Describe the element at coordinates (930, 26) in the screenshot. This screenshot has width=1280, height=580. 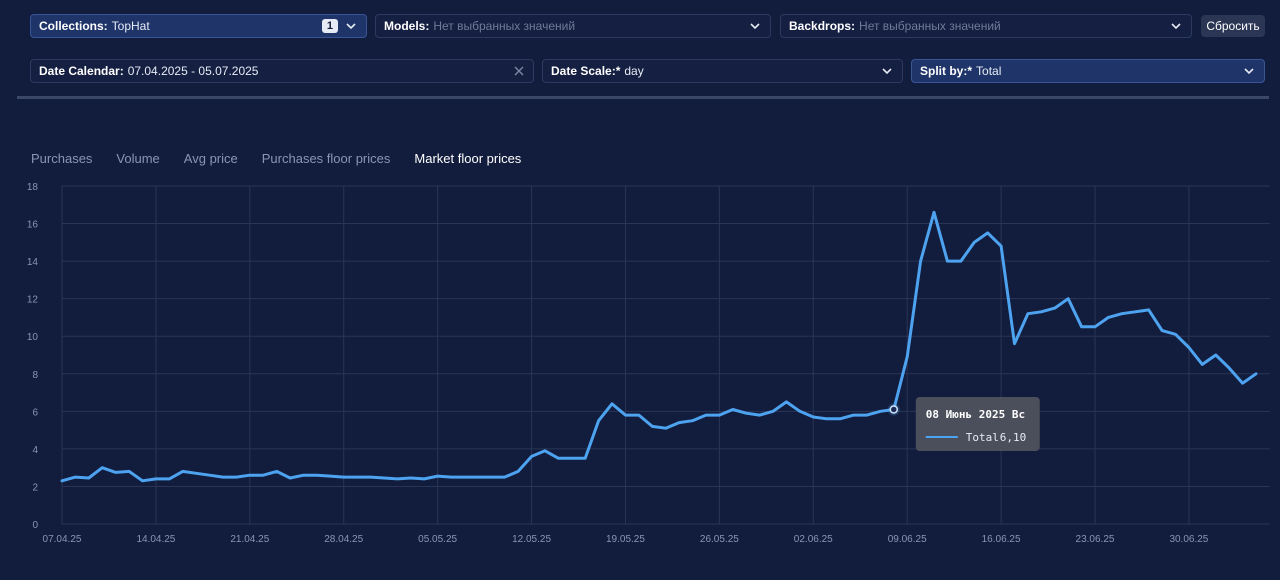
I see `backdrops-placeholder: Нет выбранных значений` at that location.